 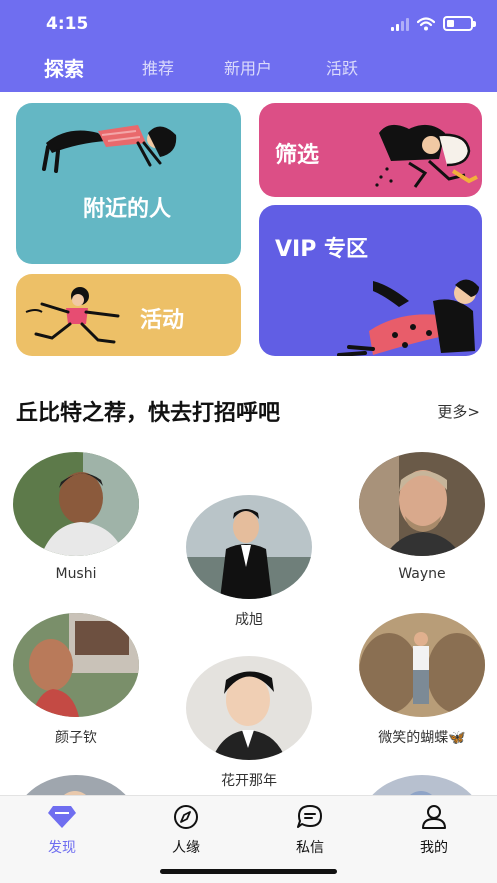 I want to click on tab-new-users: 新用户, so click(x=248, y=69).